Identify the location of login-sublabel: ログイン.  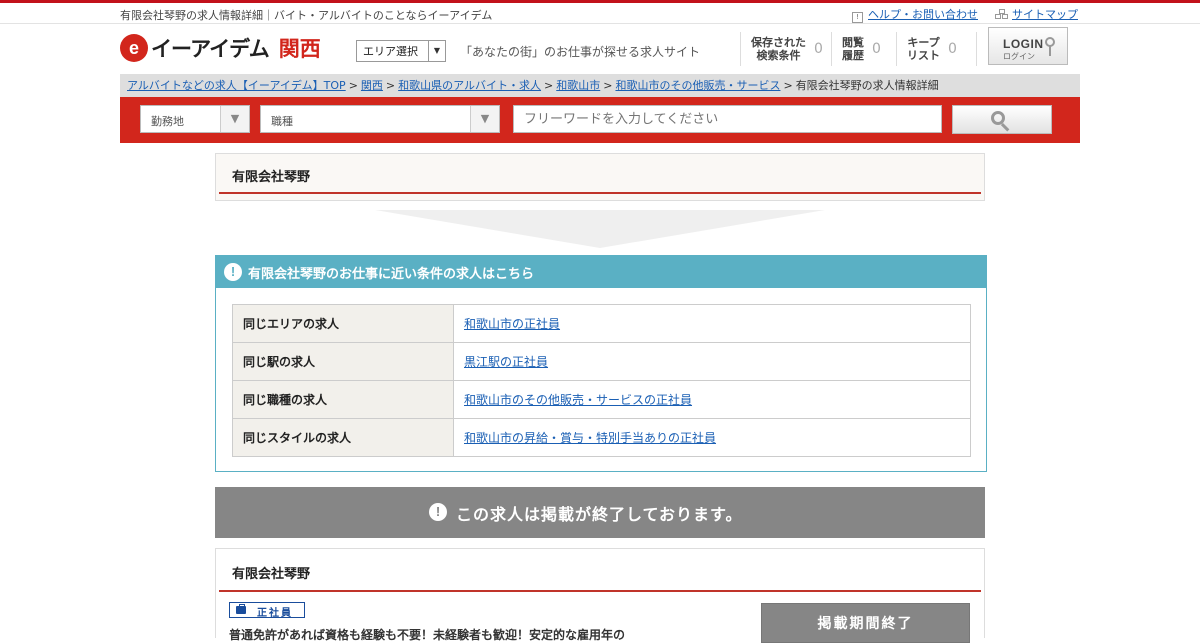
(1019, 56).